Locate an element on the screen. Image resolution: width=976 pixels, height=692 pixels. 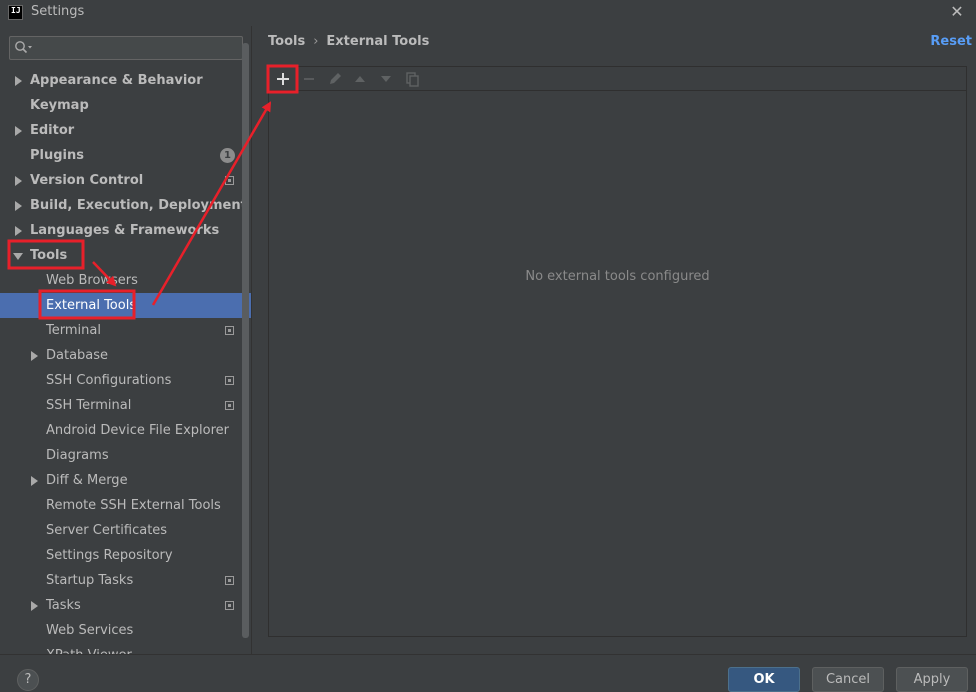
chevron-down-icon is located at coordinates (18, 256).